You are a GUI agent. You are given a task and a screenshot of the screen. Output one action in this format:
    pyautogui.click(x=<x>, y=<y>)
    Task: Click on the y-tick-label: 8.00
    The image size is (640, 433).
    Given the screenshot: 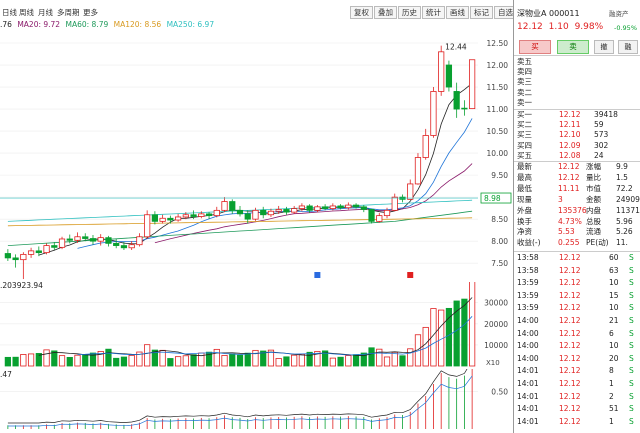 What is the action you would take?
    pyautogui.click(x=499, y=241)
    